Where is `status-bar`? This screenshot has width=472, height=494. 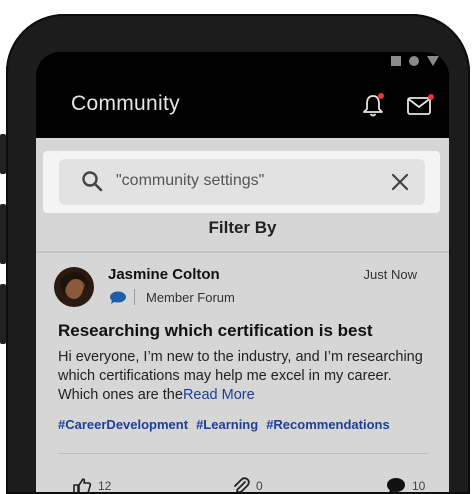 status-bar is located at coordinates (415, 61).